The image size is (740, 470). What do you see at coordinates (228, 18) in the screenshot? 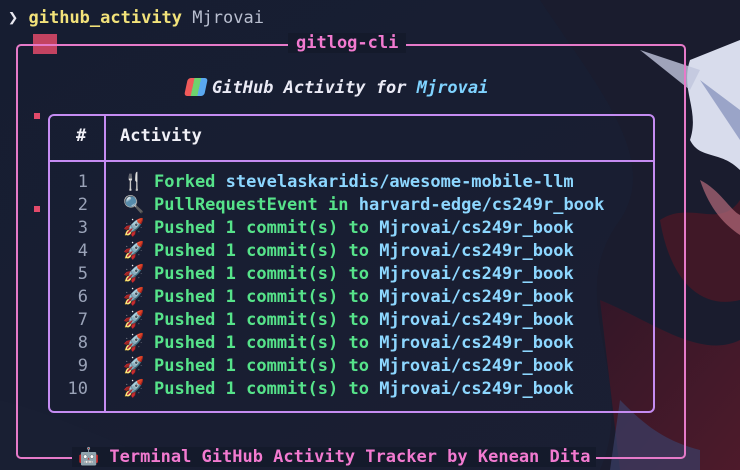
I see `command-argument: Mjrovai` at bounding box center [228, 18].